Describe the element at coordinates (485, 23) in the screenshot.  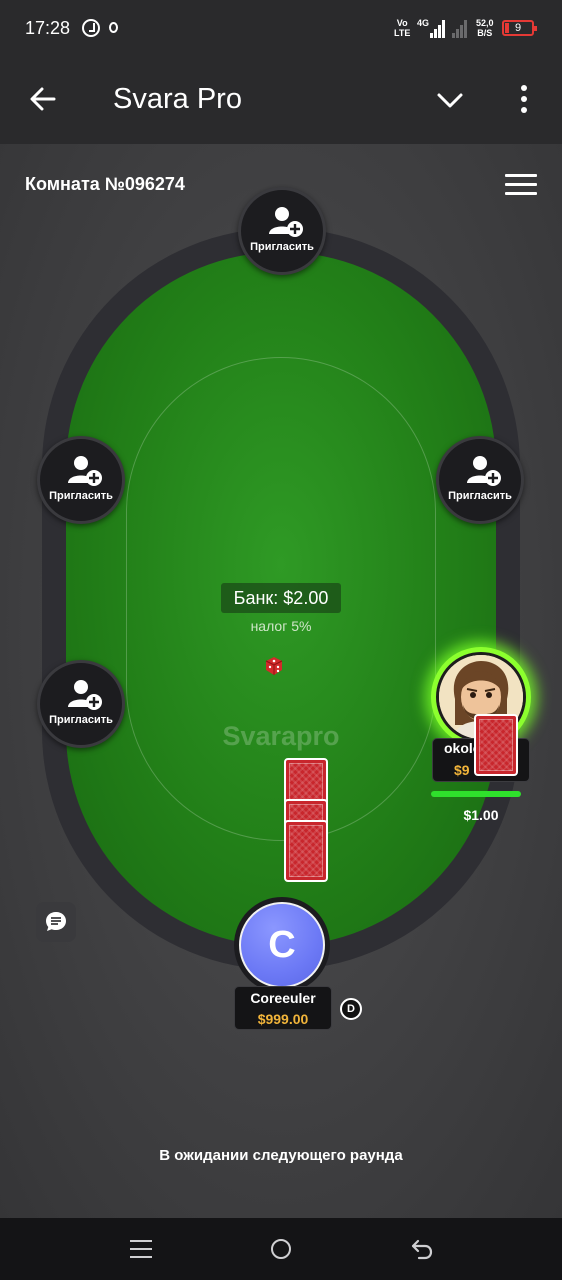
I see `net-speed-value: 52,0` at that location.